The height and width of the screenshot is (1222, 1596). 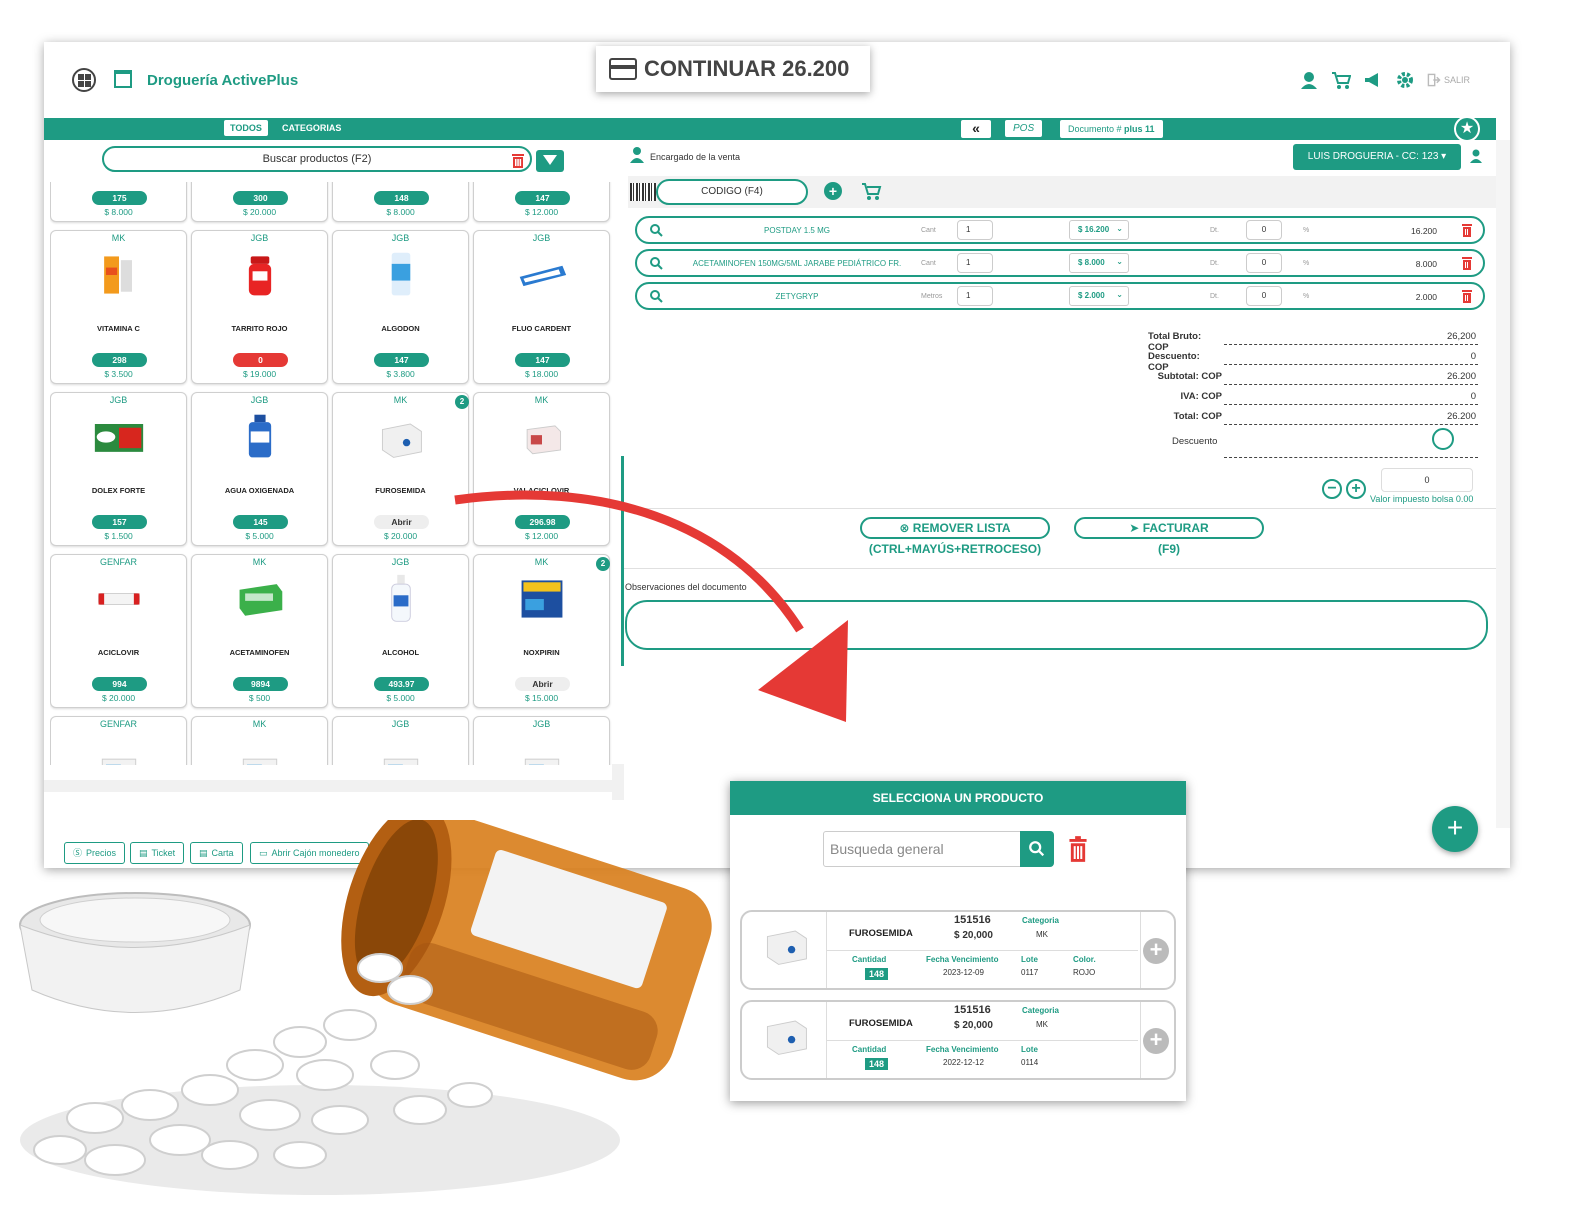 I want to click on product-search-input: Buscar productos (F2), so click(x=317, y=159).